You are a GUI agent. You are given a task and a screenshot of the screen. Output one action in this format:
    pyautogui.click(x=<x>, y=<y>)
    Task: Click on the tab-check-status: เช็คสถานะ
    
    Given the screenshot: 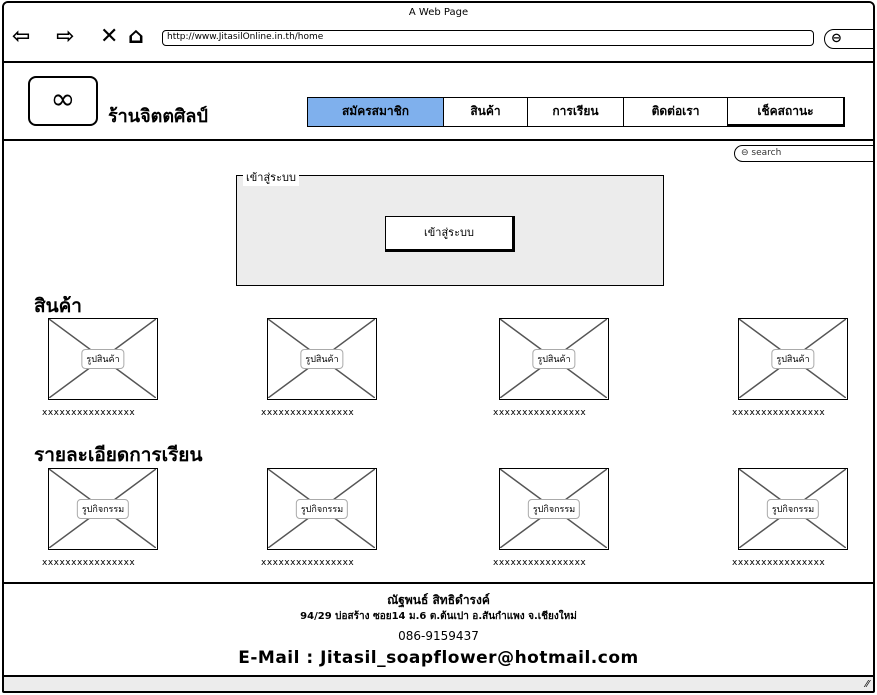 What is the action you would take?
    pyautogui.click(x=786, y=112)
    